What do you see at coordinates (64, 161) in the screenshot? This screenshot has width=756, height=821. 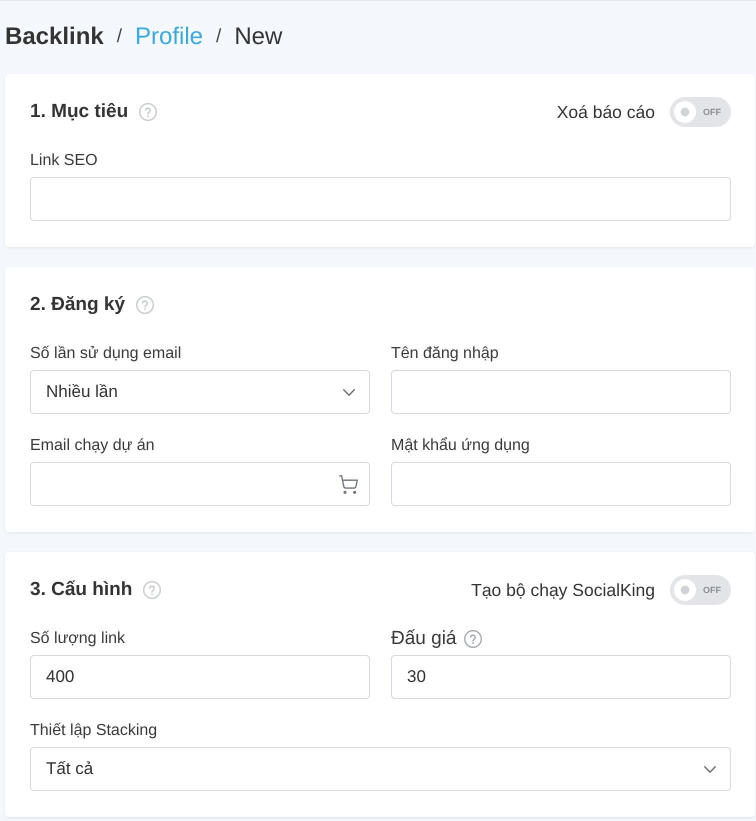 I see `field-label: Link SEO` at bounding box center [64, 161].